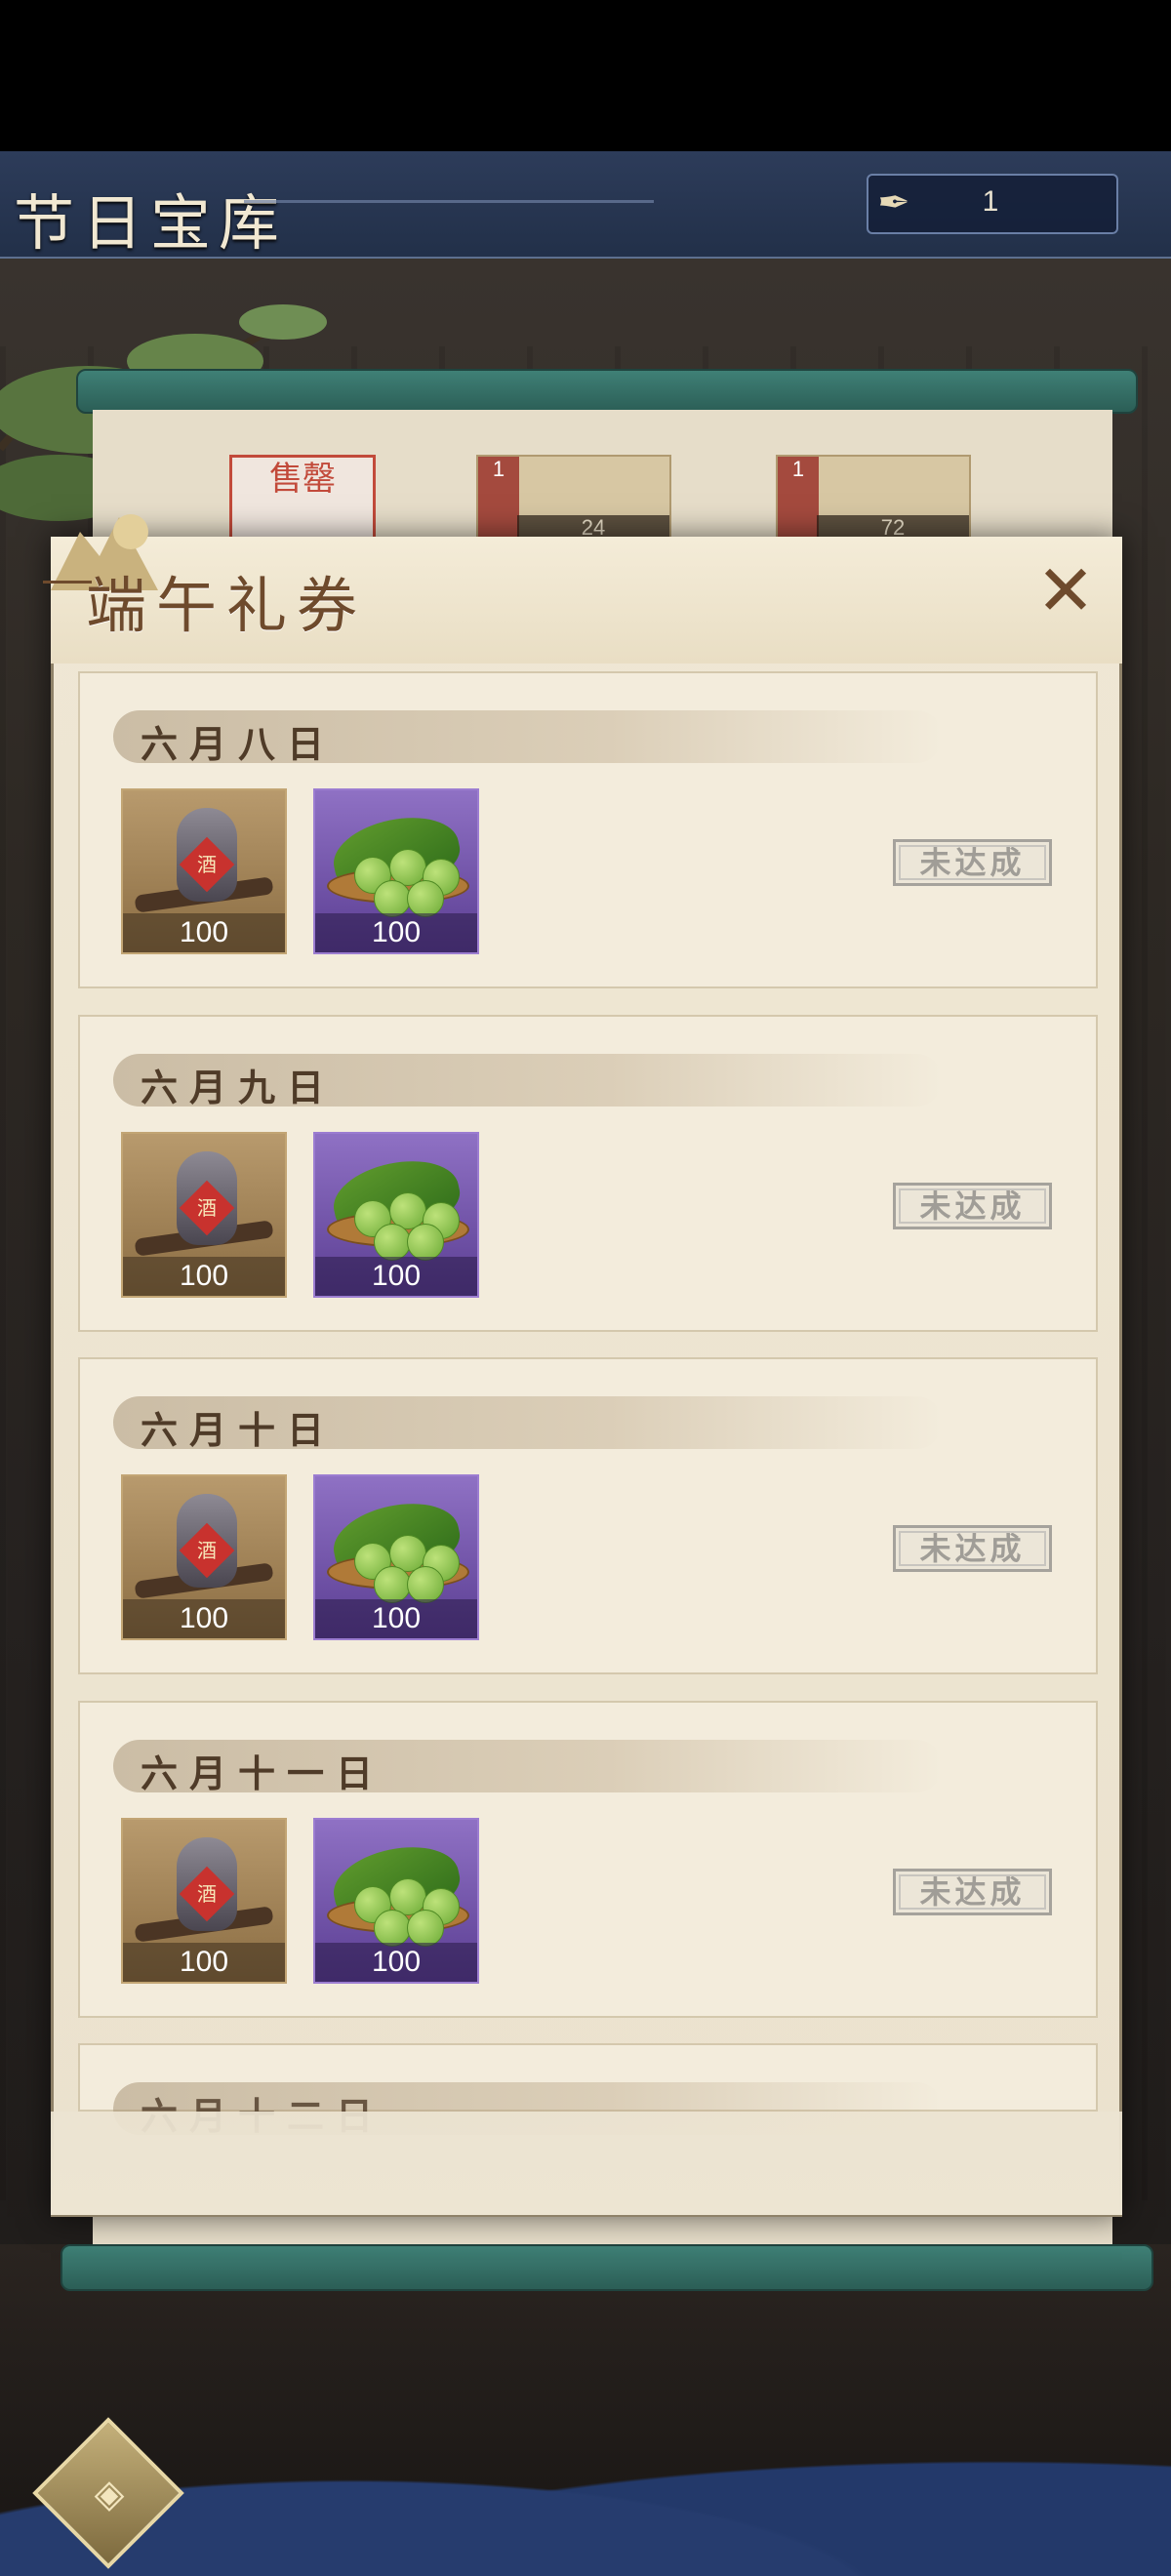 This screenshot has width=1171, height=2576. What do you see at coordinates (588, 2090) in the screenshot?
I see `day-card: 六月十二日` at bounding box center [588, 2090].